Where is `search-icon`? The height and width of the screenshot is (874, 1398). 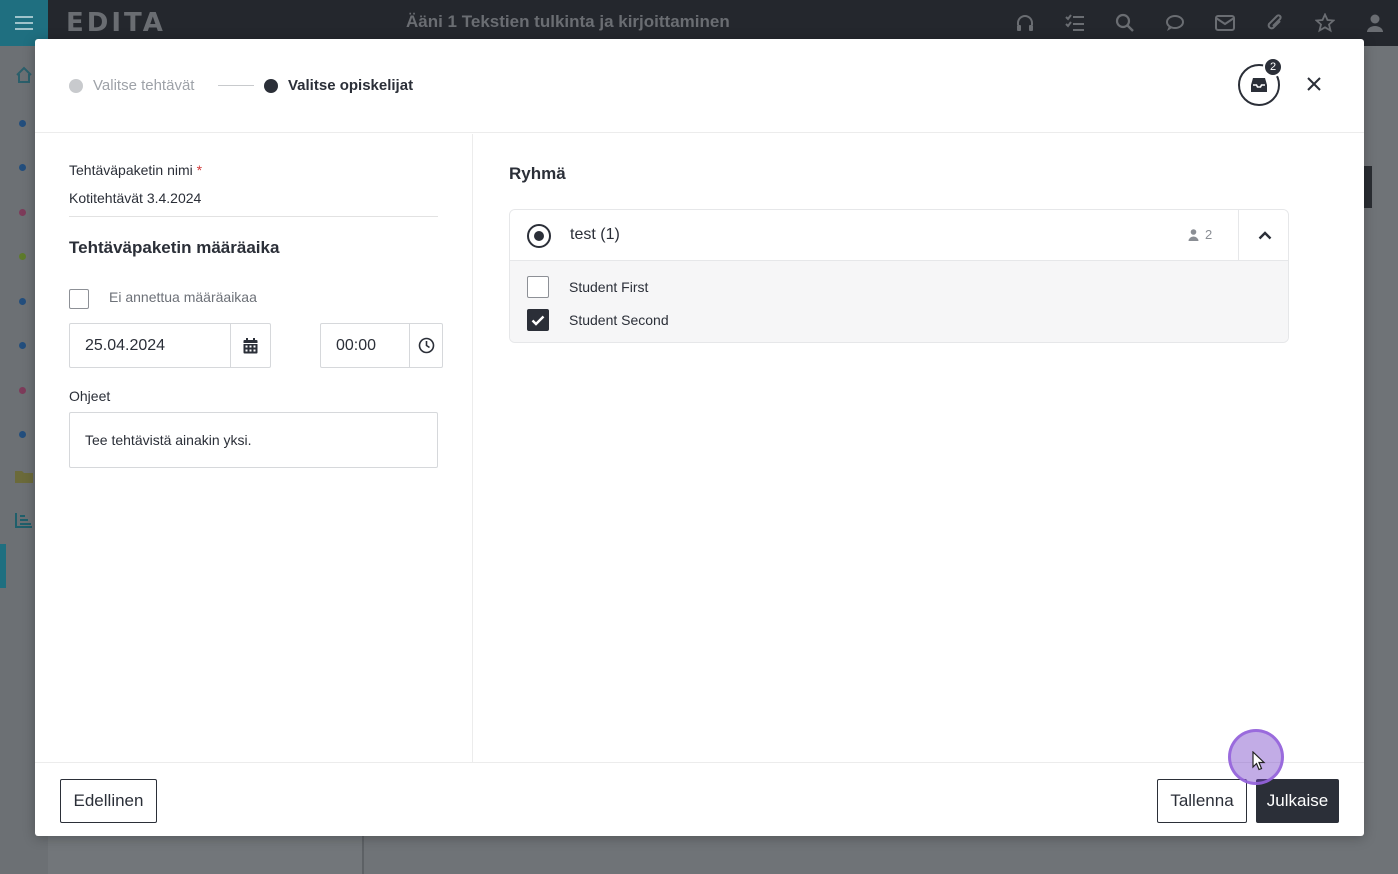
search-icon is located at coordinates (1125, 23).